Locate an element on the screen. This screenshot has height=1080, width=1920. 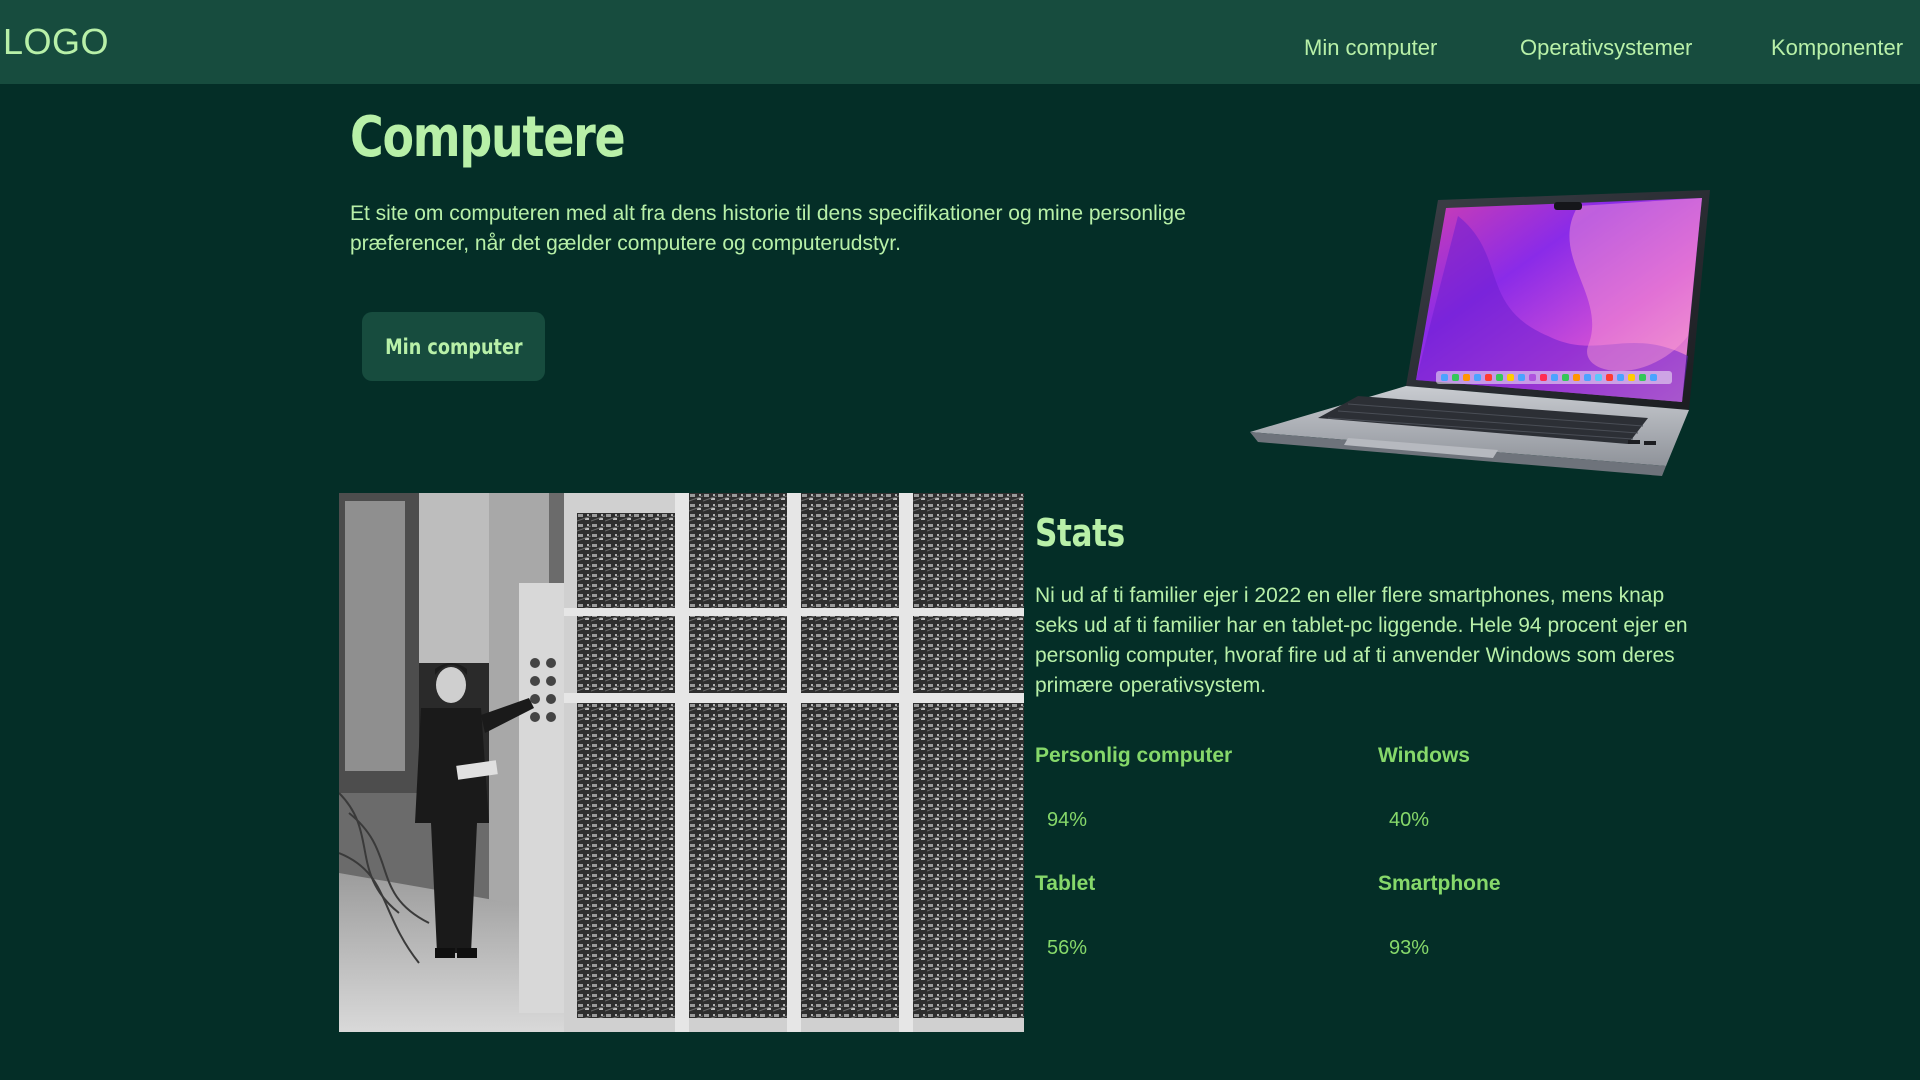
site-logo: LOGO is located at coordinates (56, 42).